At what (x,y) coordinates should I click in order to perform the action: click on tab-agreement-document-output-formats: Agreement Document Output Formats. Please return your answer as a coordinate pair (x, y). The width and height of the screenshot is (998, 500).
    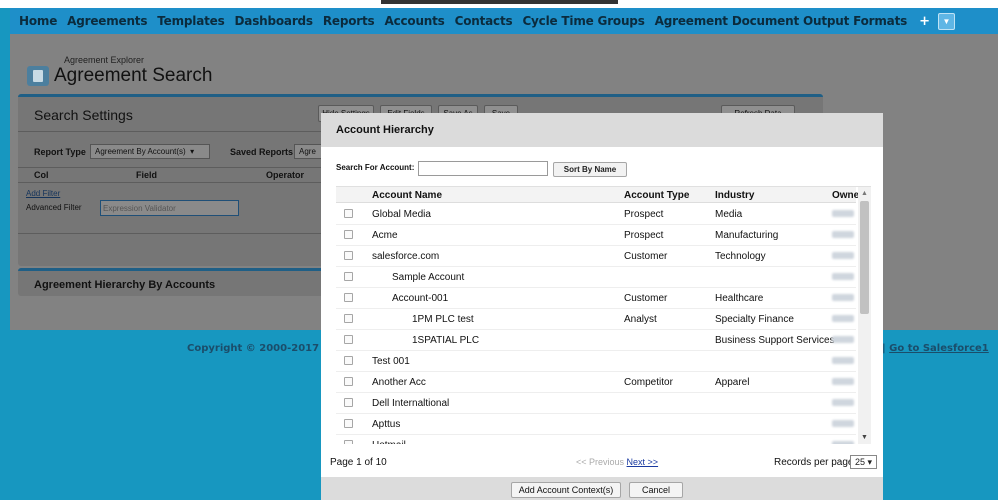
    Looking at the image, I should click on (781, 21).